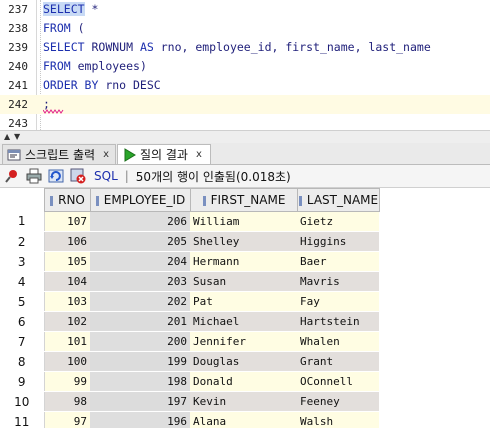 This screenshot has width=490, height=428. What do you see at coordinates (112, 47) in the screenshot?
I see `code-text: ROWNUM` at bounding box center [112, 47].